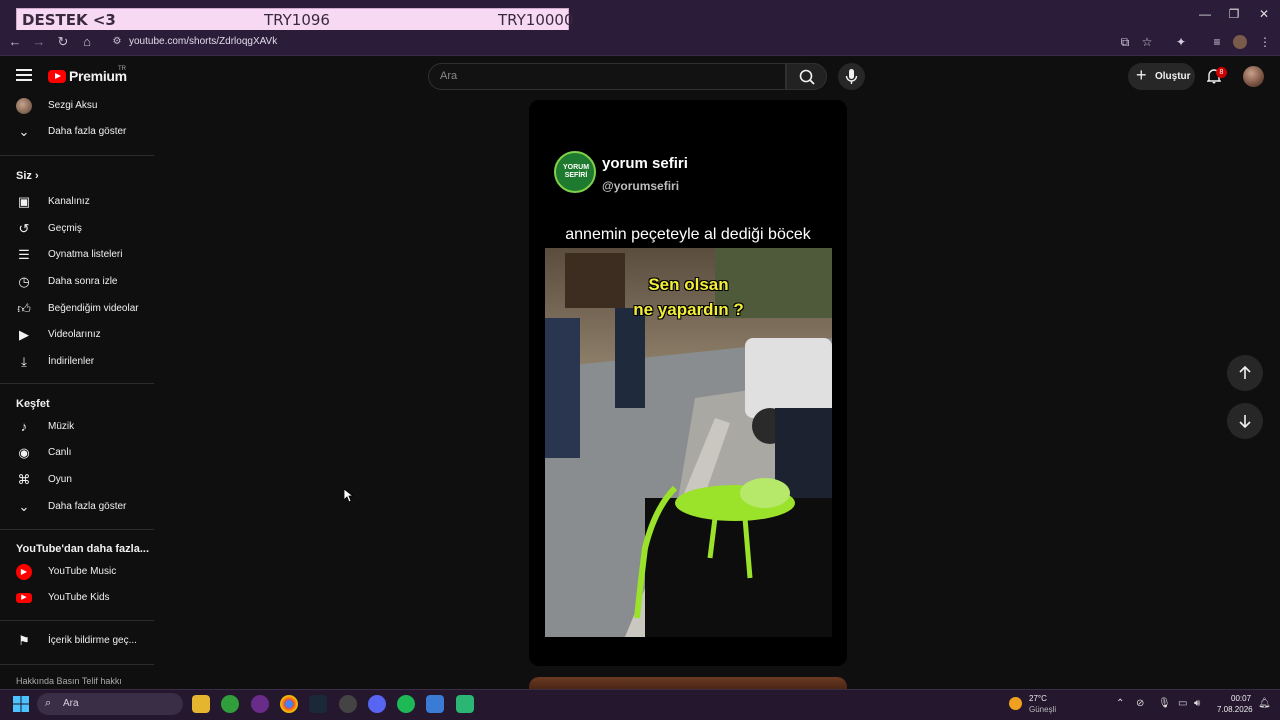 The height and width of the screenshot is (720, 1280). I want to click on steam-icon, so click(318, 704).